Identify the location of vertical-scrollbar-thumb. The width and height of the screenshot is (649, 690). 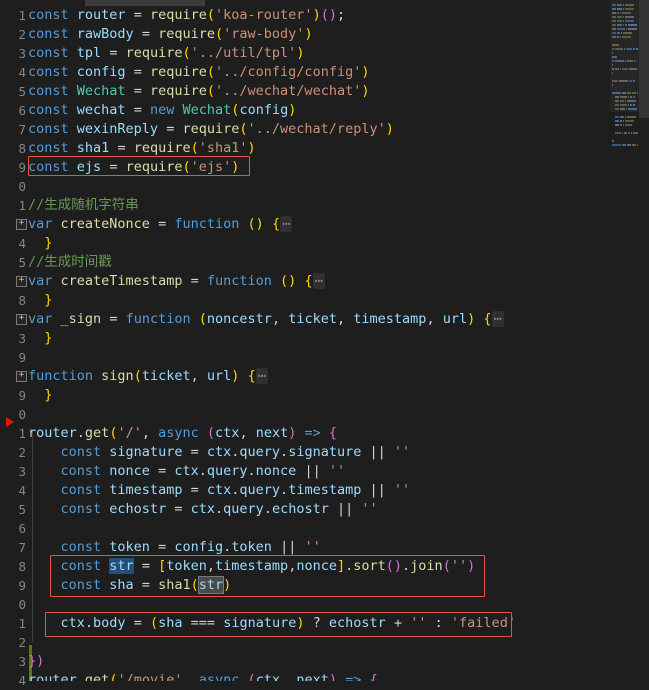
(644, 59).